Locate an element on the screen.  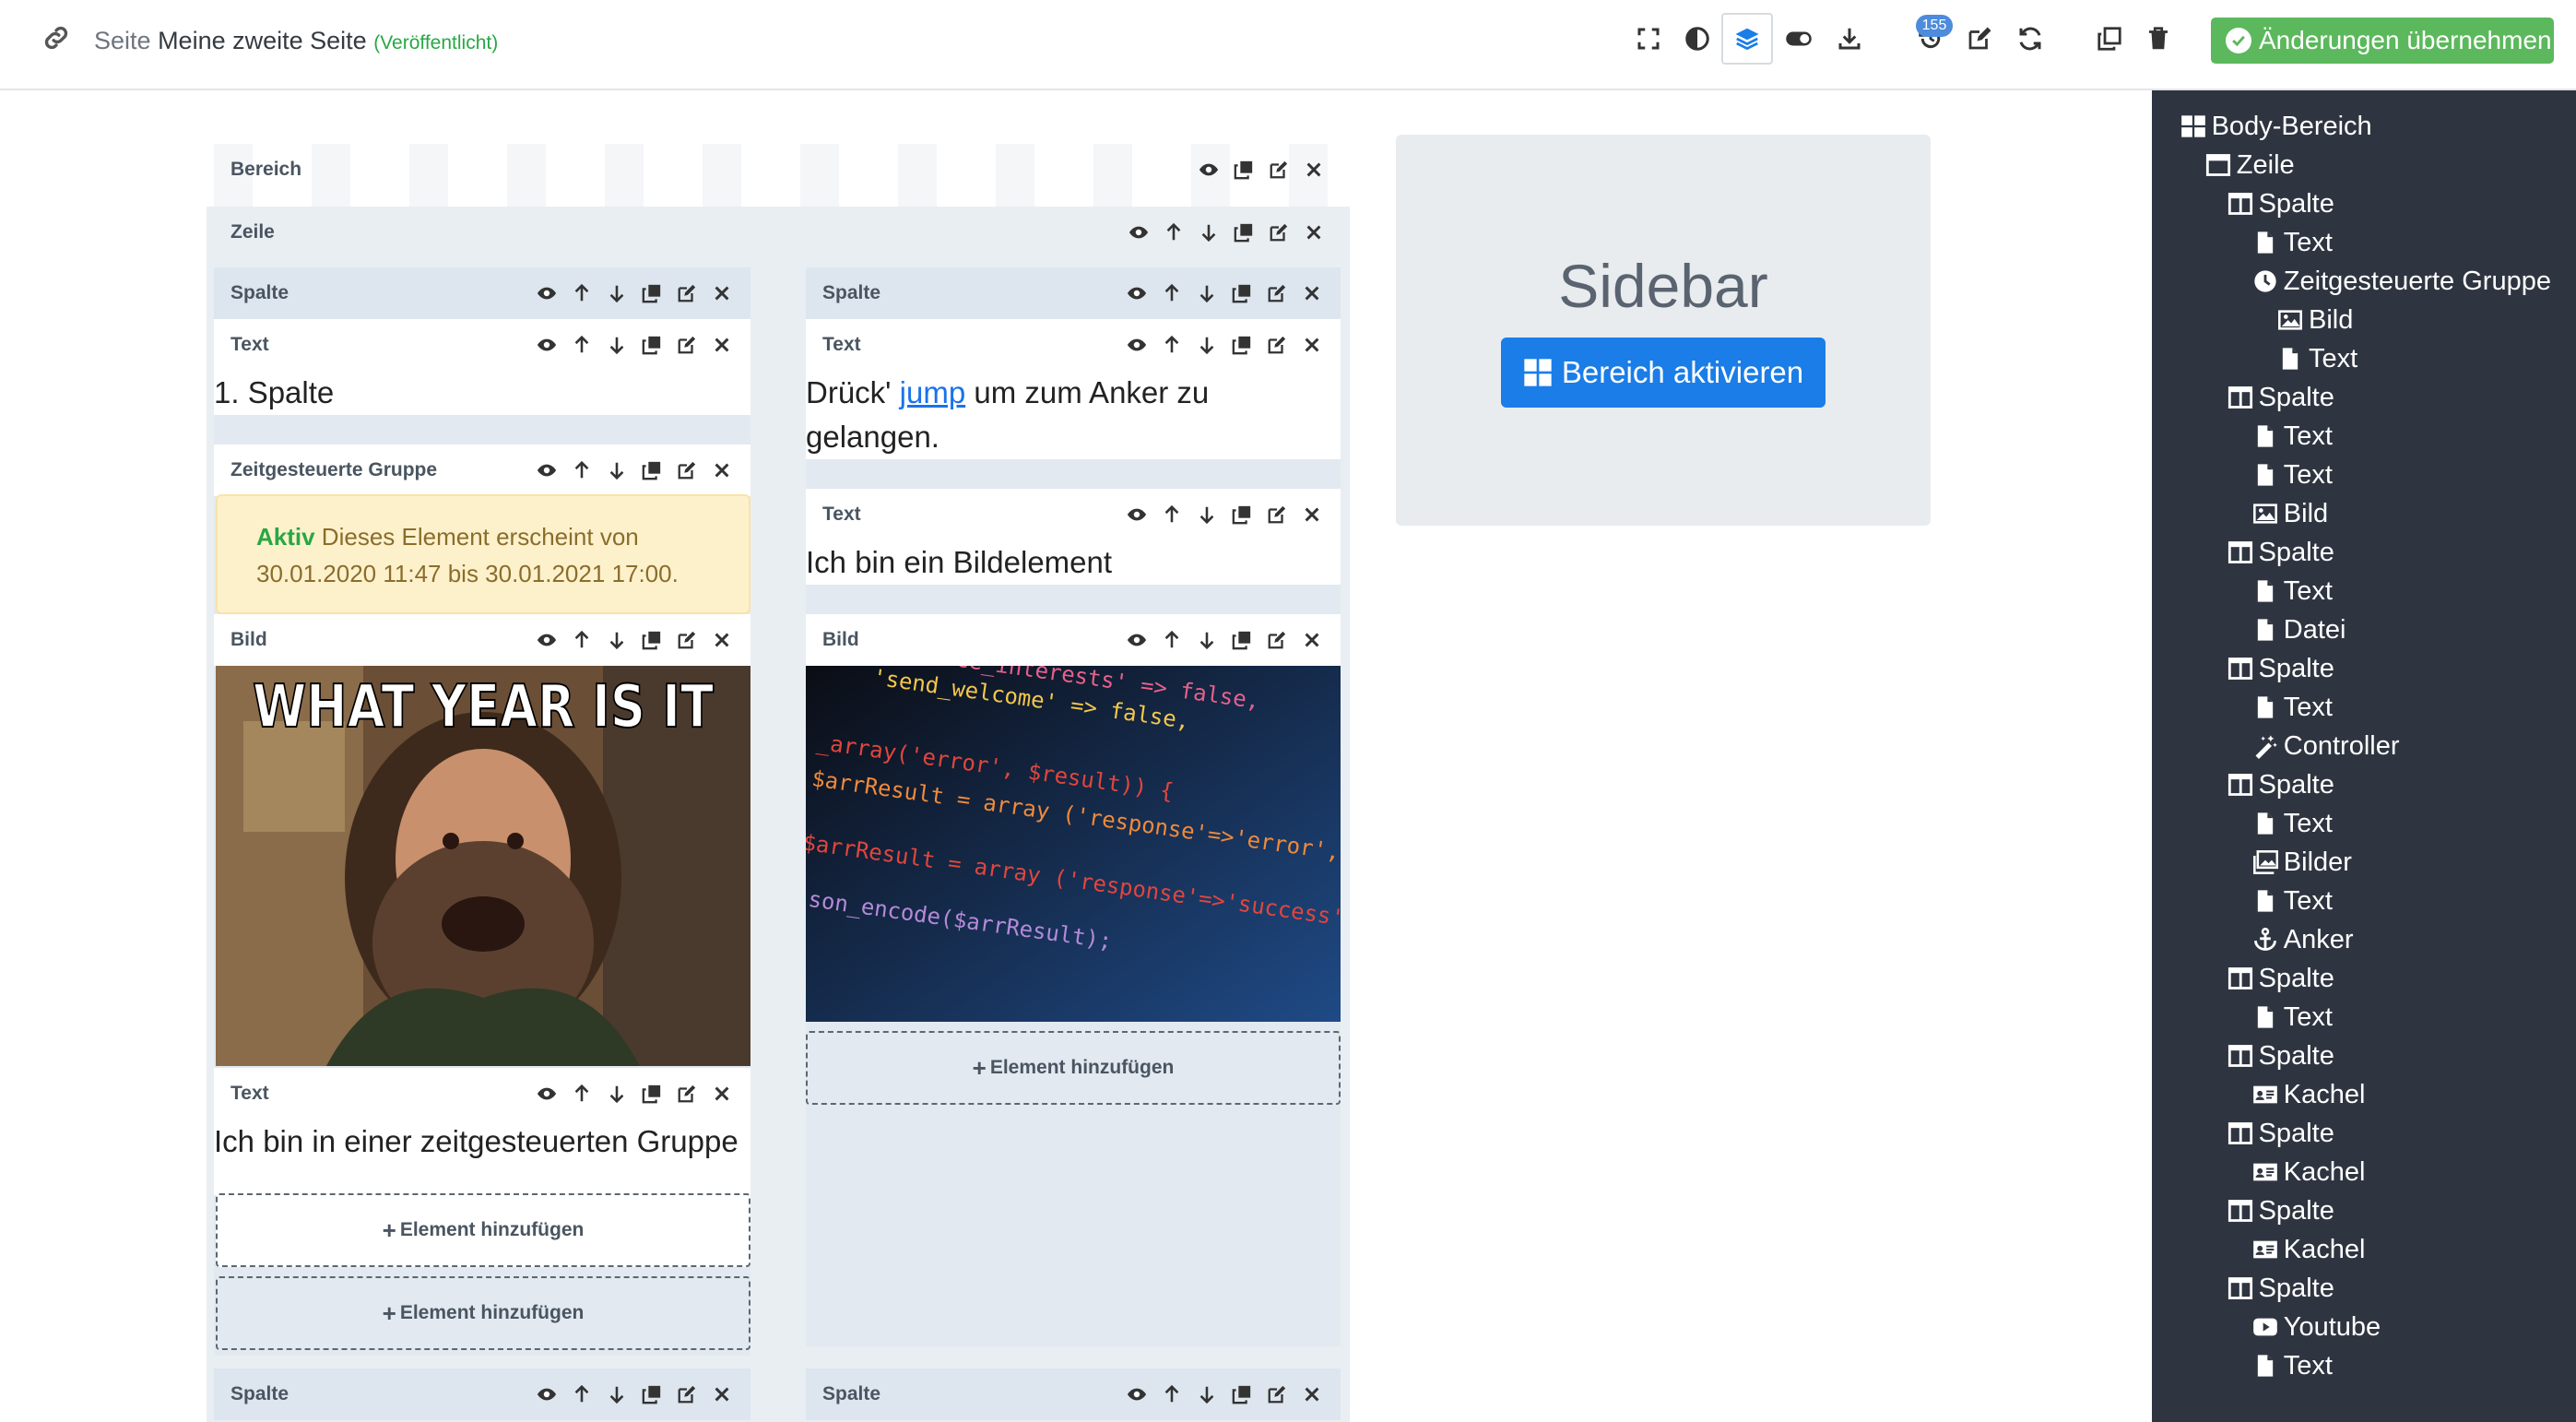
activate-area-button: Bereich aktivieren is located at coordinates (1663, 373).